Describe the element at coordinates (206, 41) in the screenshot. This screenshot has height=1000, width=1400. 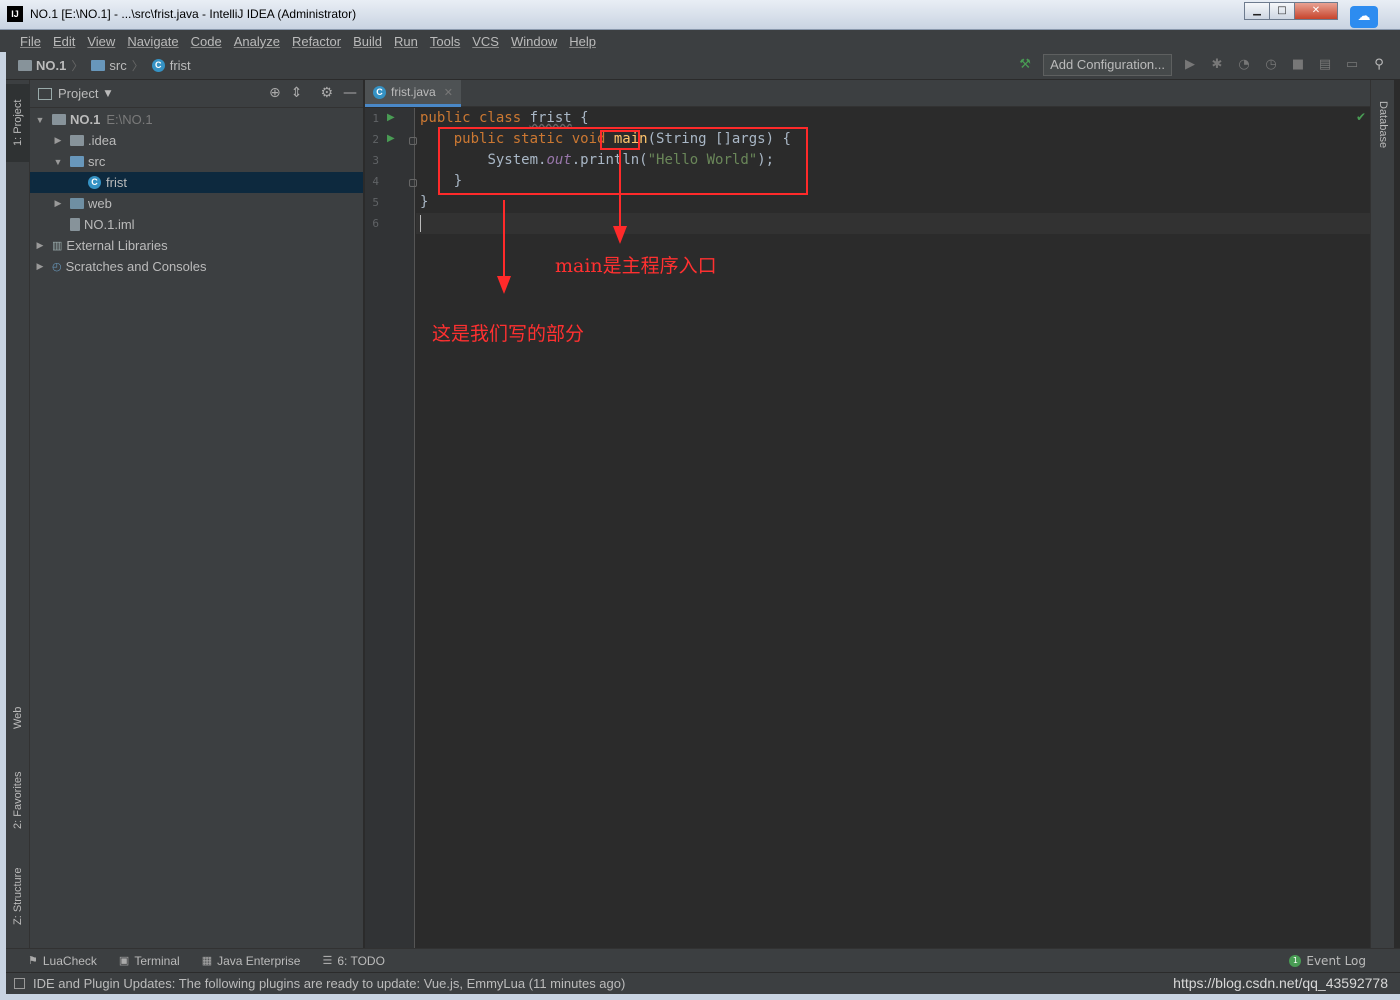
I see `menu-code: Code` at that location.